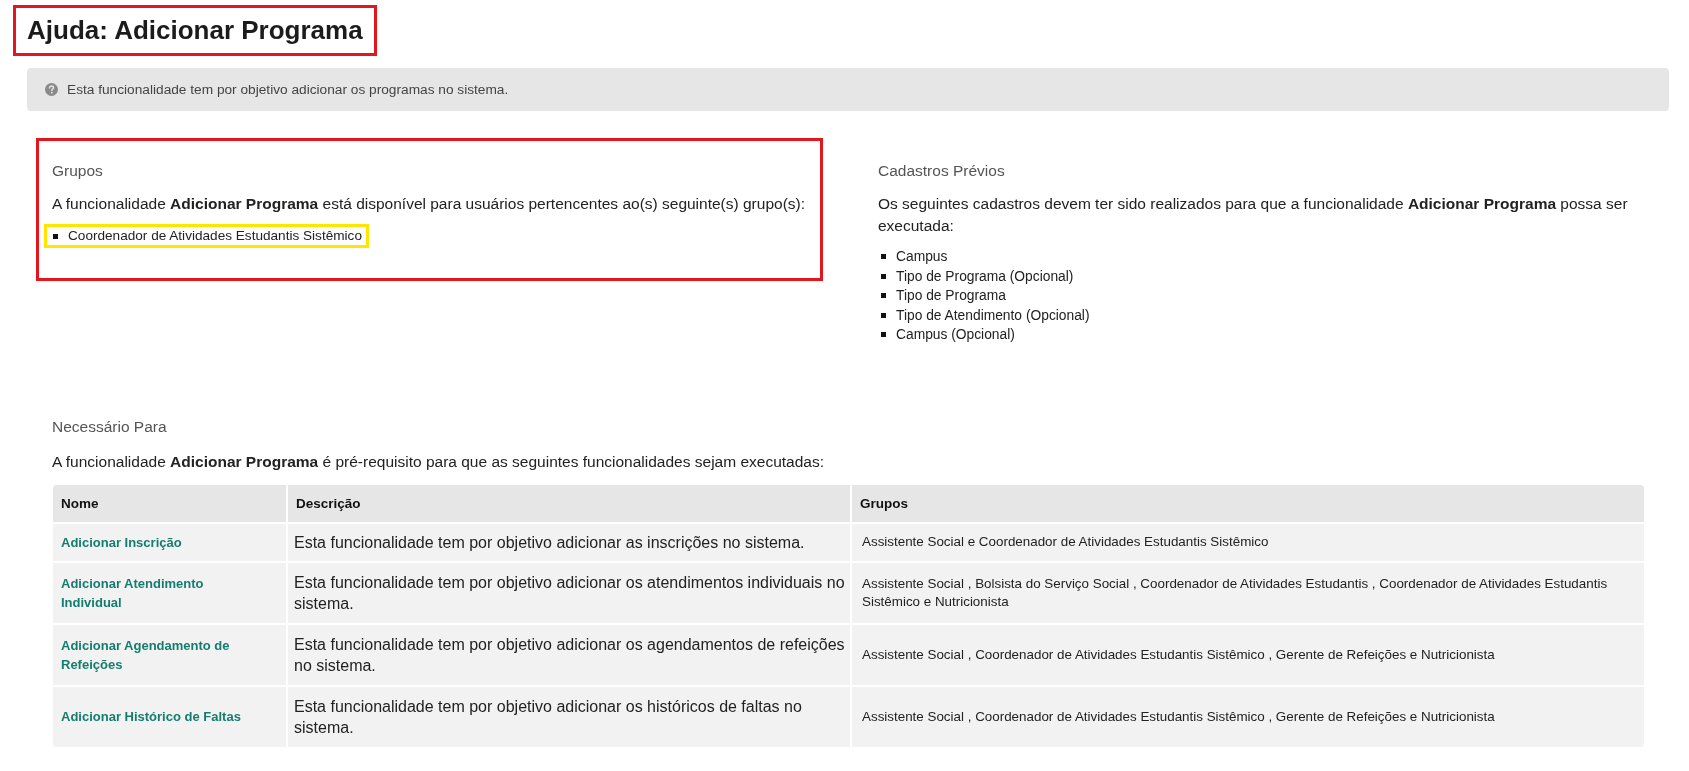 The height and width of the screenshot is (771, 1689). What do you see at coordinates (570, 653) in the screenshot?
I see `table-cell: Esta funcionalidade tem por objetivo adicionar os agendamentos de refeições no sistema.` at bounding box center [570, 653].